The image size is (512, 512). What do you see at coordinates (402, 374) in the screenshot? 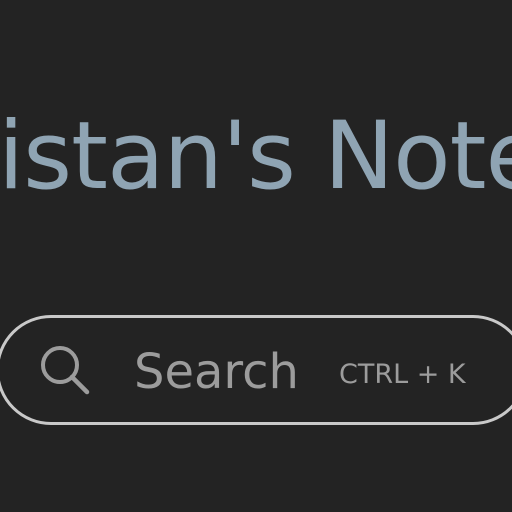
I see `keyboard-shortcut-hint: CTRL + K` at bounding box center [402, 374].